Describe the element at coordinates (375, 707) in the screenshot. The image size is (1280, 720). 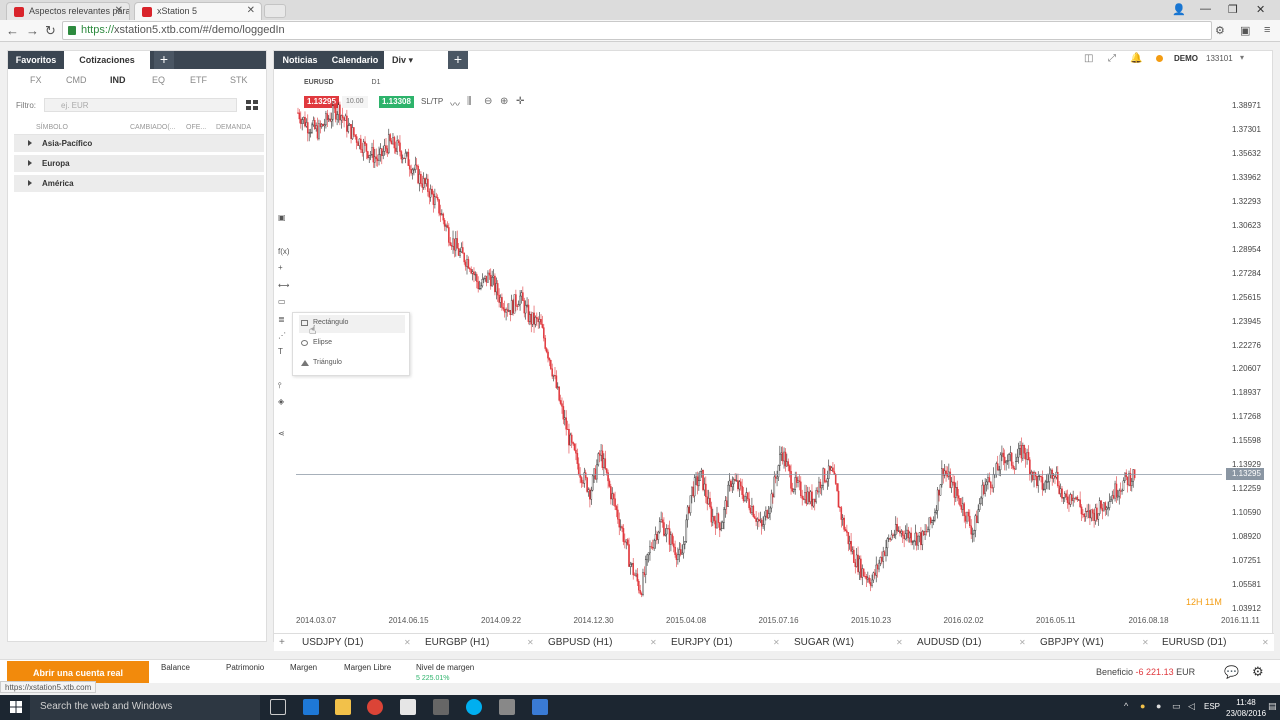
I see `chrome-icon` at that location.